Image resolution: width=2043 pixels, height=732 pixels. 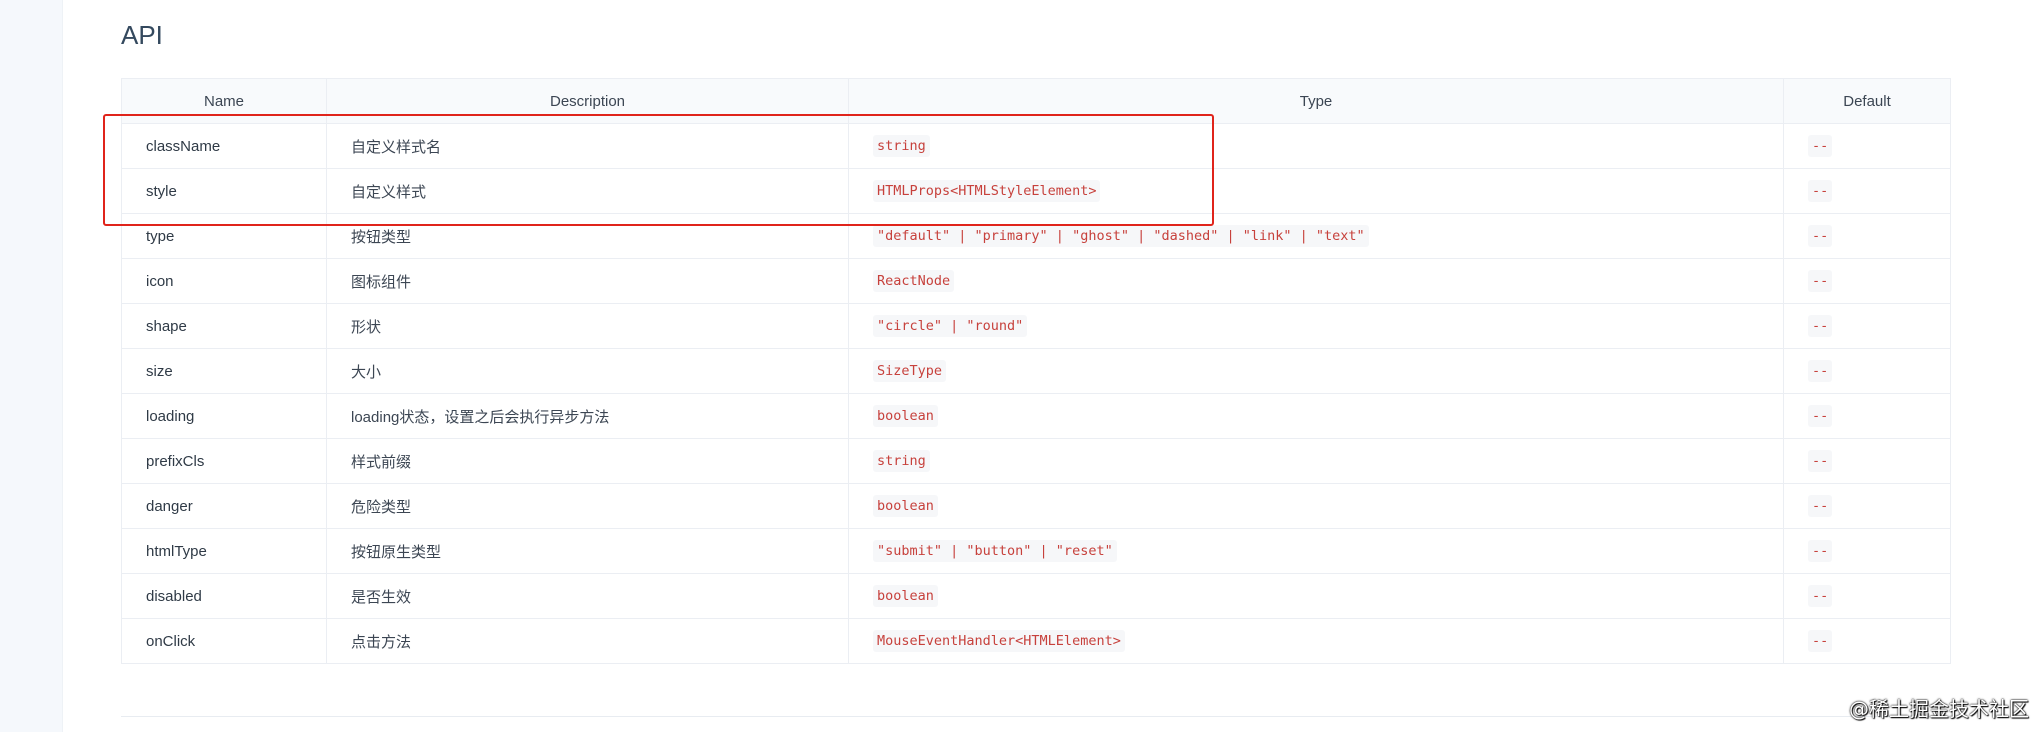 I want to click on prop-name-cell: onClick, so click(x=224, y=641).